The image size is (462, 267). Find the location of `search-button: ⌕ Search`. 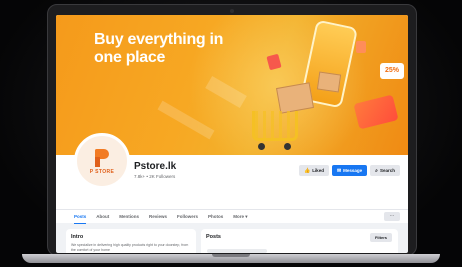

search-button: ⌕ Search is located at coordinates (385, 170).